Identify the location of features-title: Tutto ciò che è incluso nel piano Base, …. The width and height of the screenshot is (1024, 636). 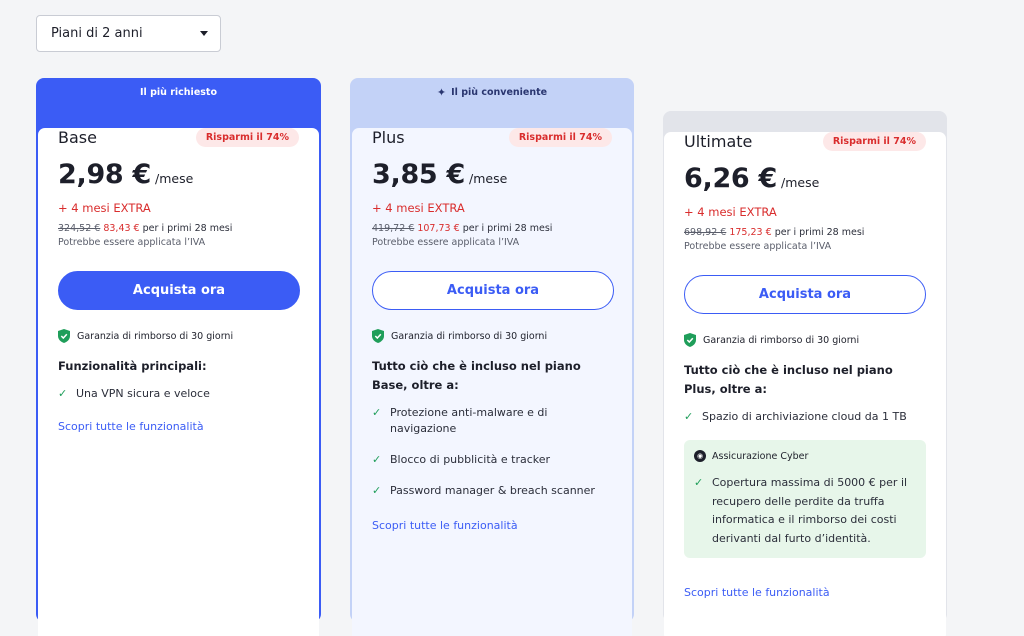
(476, 375).